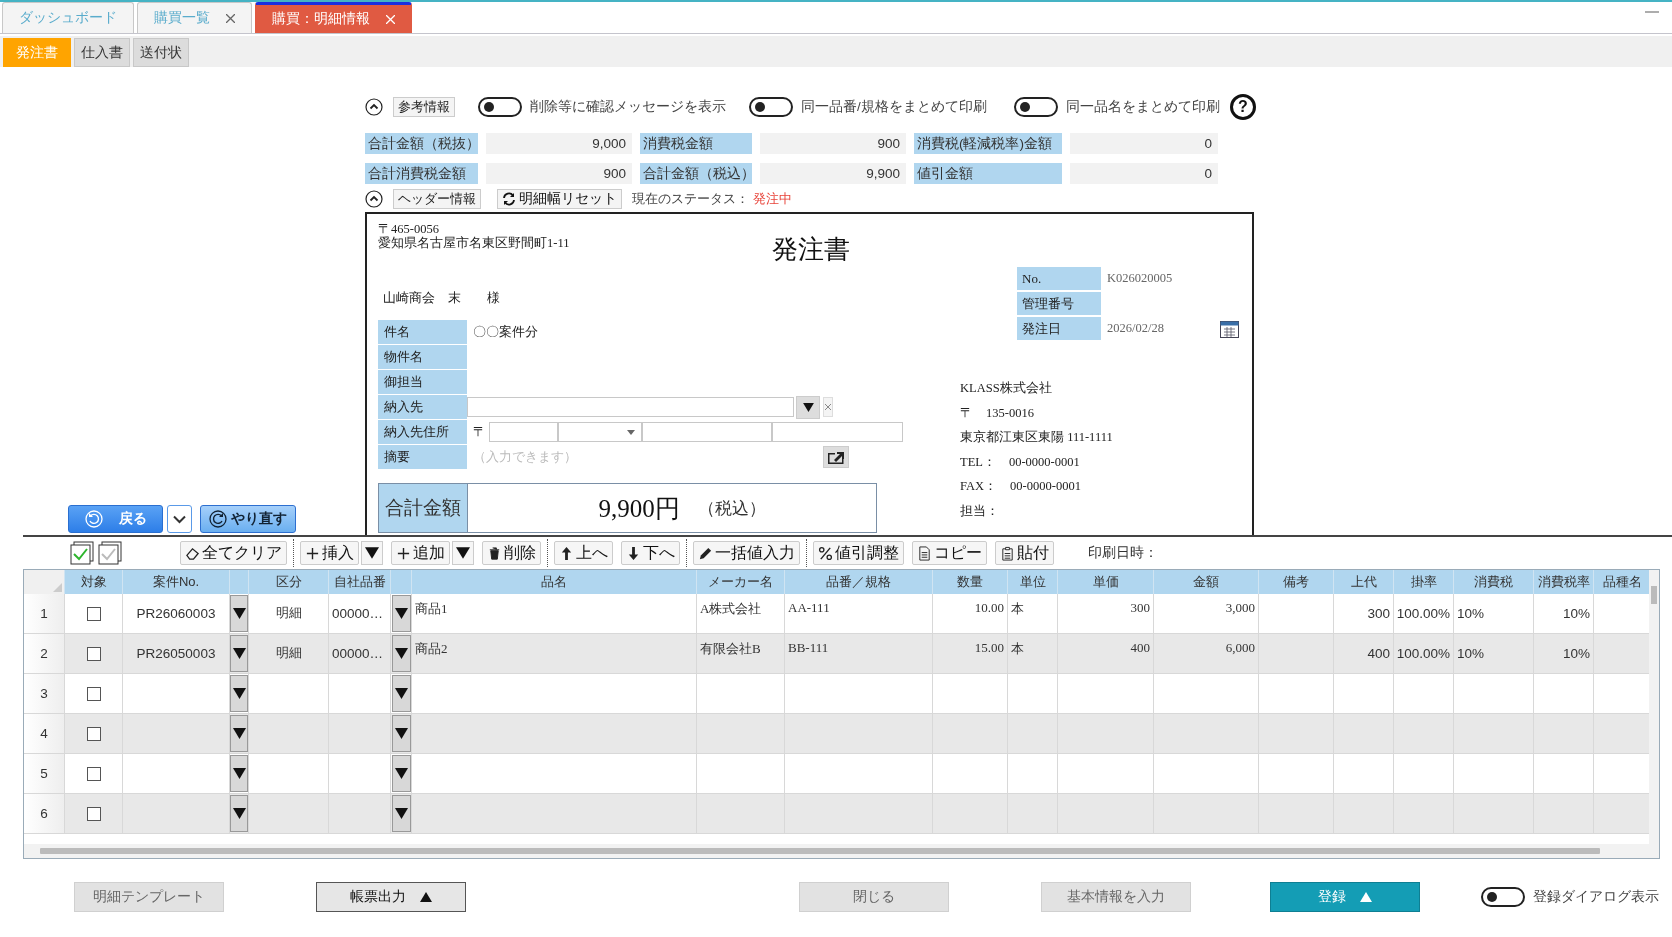  Describe the element at coordinates (894, 107) in the screenshot. I see `toggle-label: 同一品番/規格をまとめて印刷` at that location.